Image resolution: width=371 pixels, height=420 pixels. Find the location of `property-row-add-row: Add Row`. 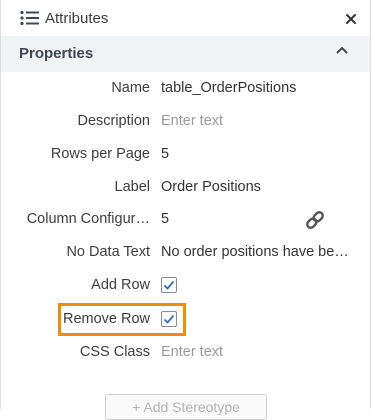

property-row-add-row: Add Row is located at coordinates (185, 286).